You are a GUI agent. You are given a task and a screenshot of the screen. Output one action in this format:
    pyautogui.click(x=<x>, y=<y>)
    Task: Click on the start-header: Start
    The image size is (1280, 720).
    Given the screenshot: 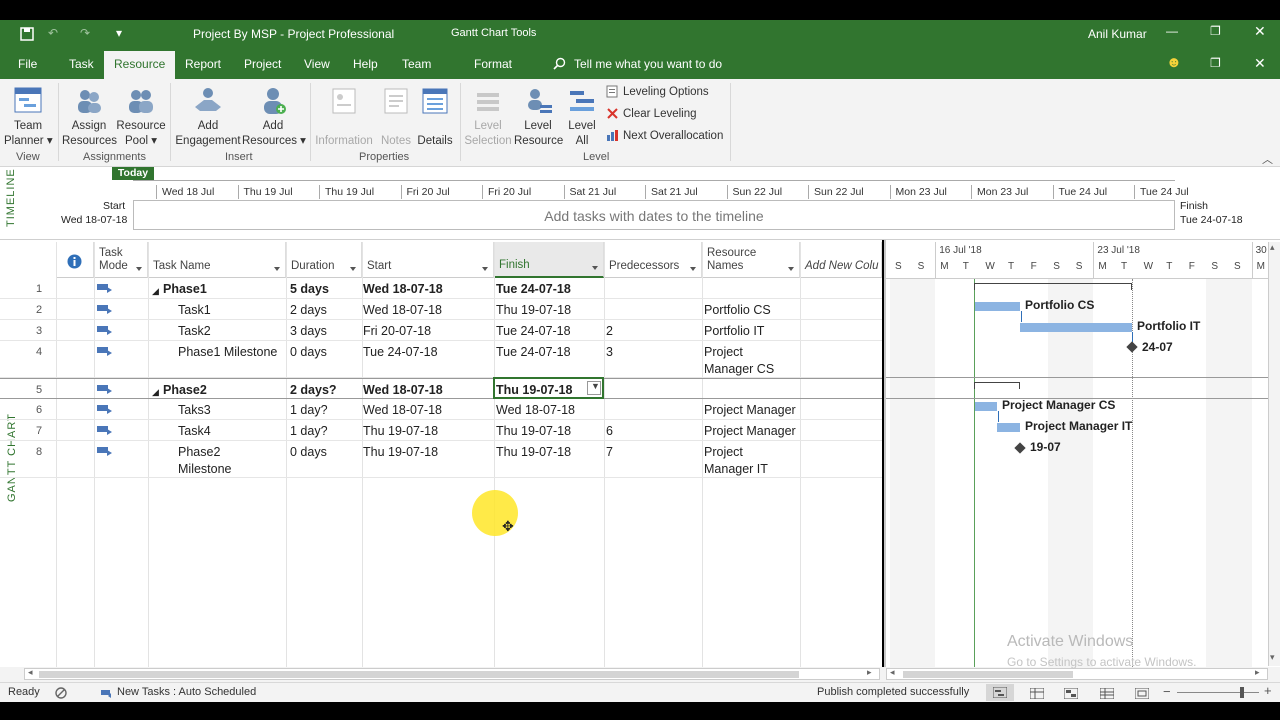 What is the action you would take?
    pyautogui.click(x=428, y=260)
    